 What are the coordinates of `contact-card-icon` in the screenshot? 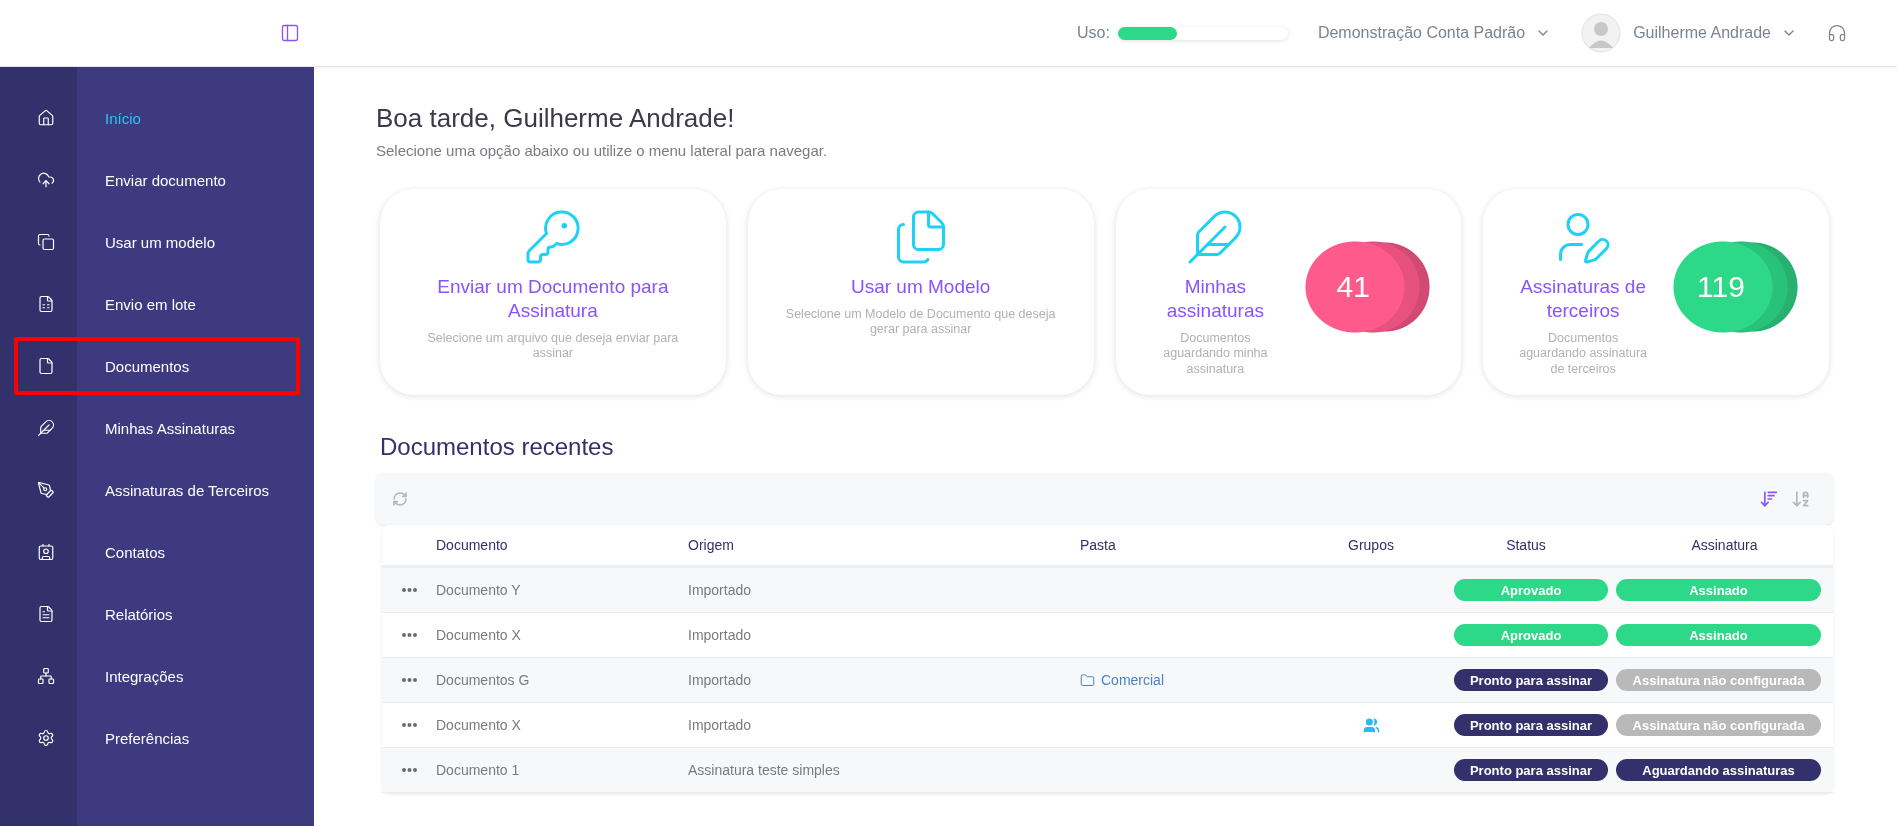 It's located at (45, 552).